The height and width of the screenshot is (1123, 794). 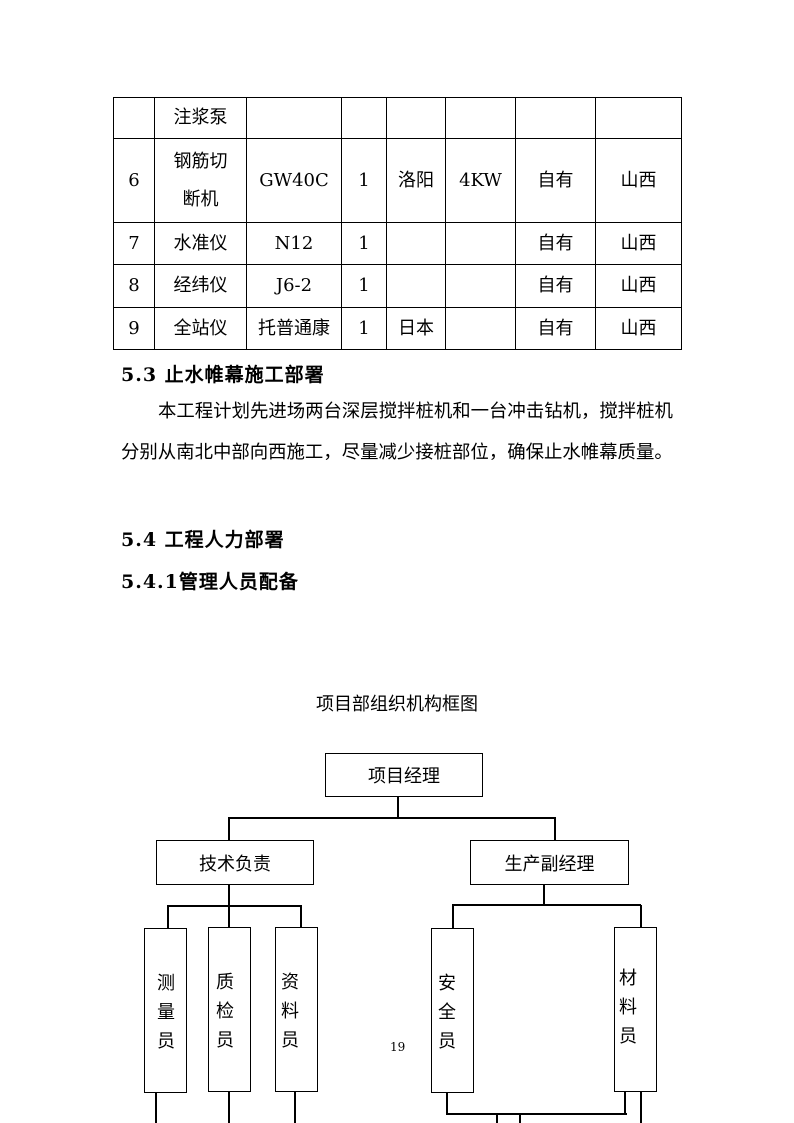 What do you see at coordinates (200, 118) in the screenshot?
I see `cell-name: 注浆泵` at bounding box center [200, 118].